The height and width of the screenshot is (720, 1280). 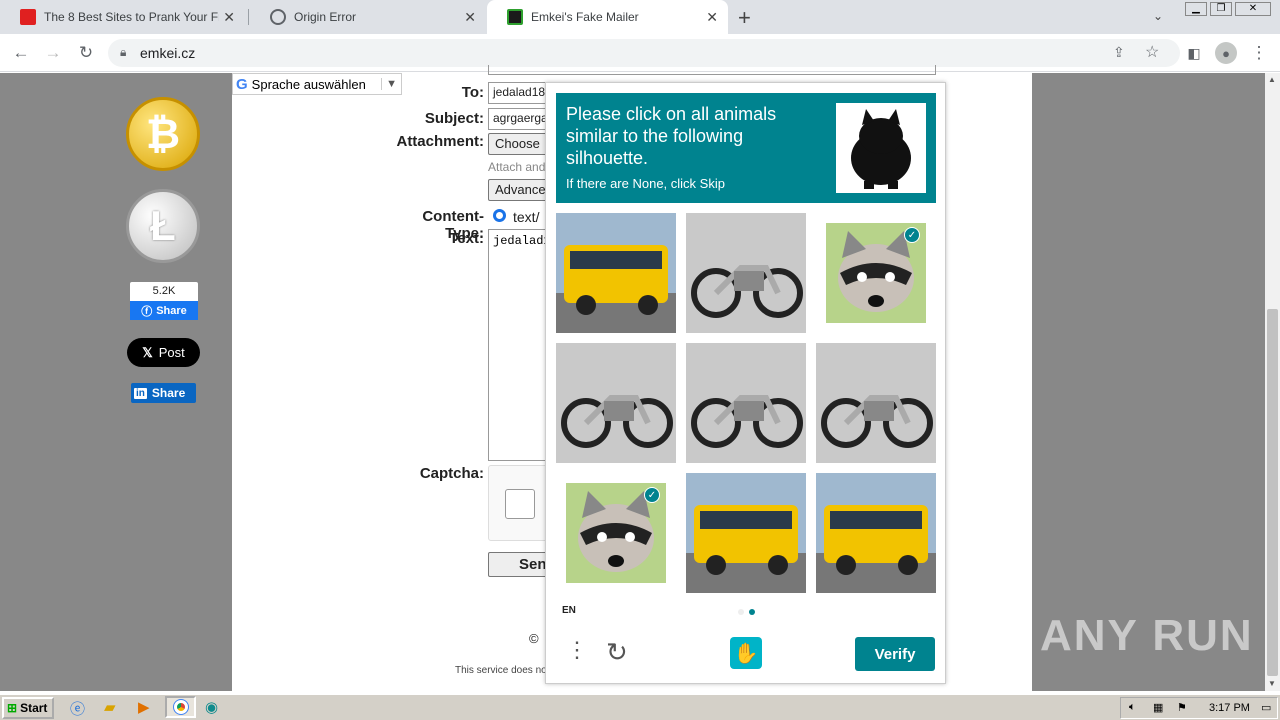 I want to click on new-tab-button: +, so click(x=744, y=18).